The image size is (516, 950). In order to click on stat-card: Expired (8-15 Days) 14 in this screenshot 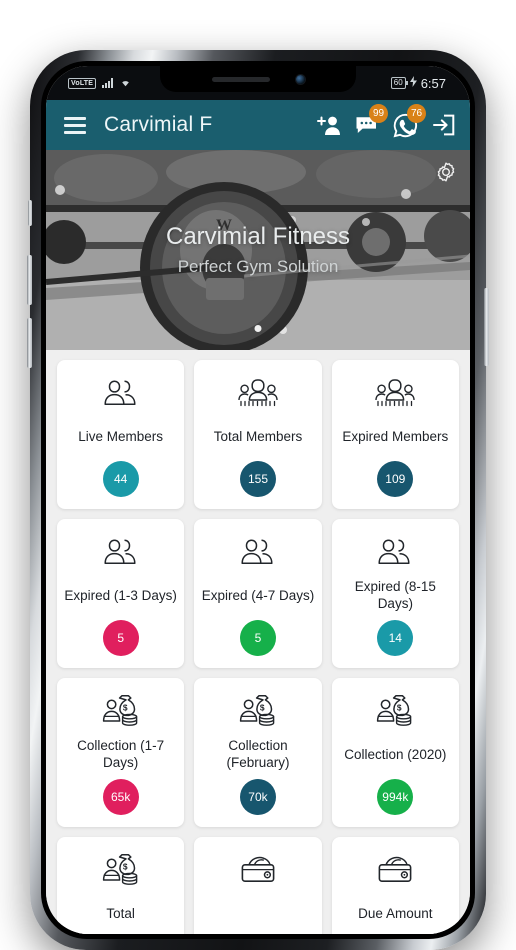, I will do `click(395, 593)`.